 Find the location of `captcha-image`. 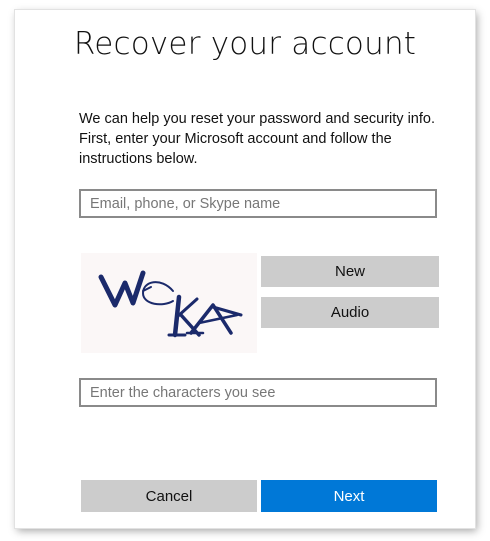

captcha-image is located at coordinates (169, 303).